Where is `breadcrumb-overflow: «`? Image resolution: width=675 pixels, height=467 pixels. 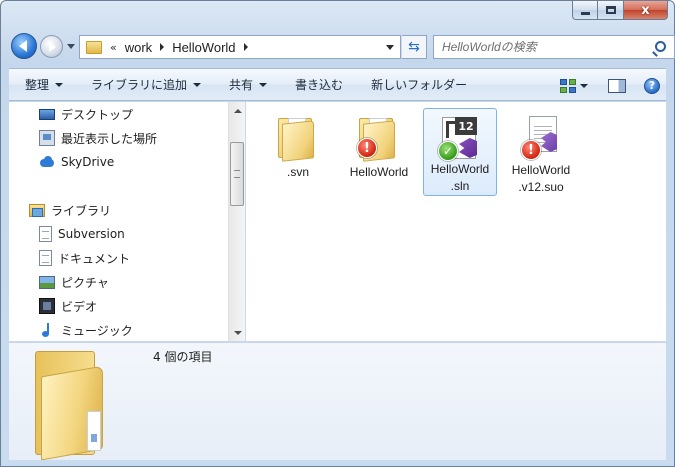
breadcrumb-overflow: « is located at coordinates (113, 47).